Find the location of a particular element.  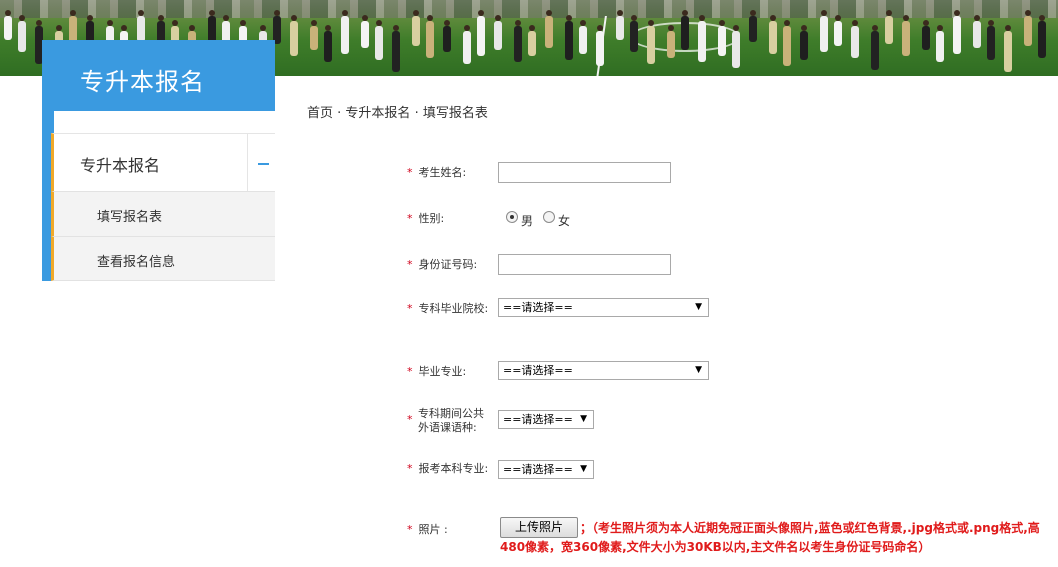

sidebar-item-fill-form: 填写报名表 is located at coordinates (163, 213).